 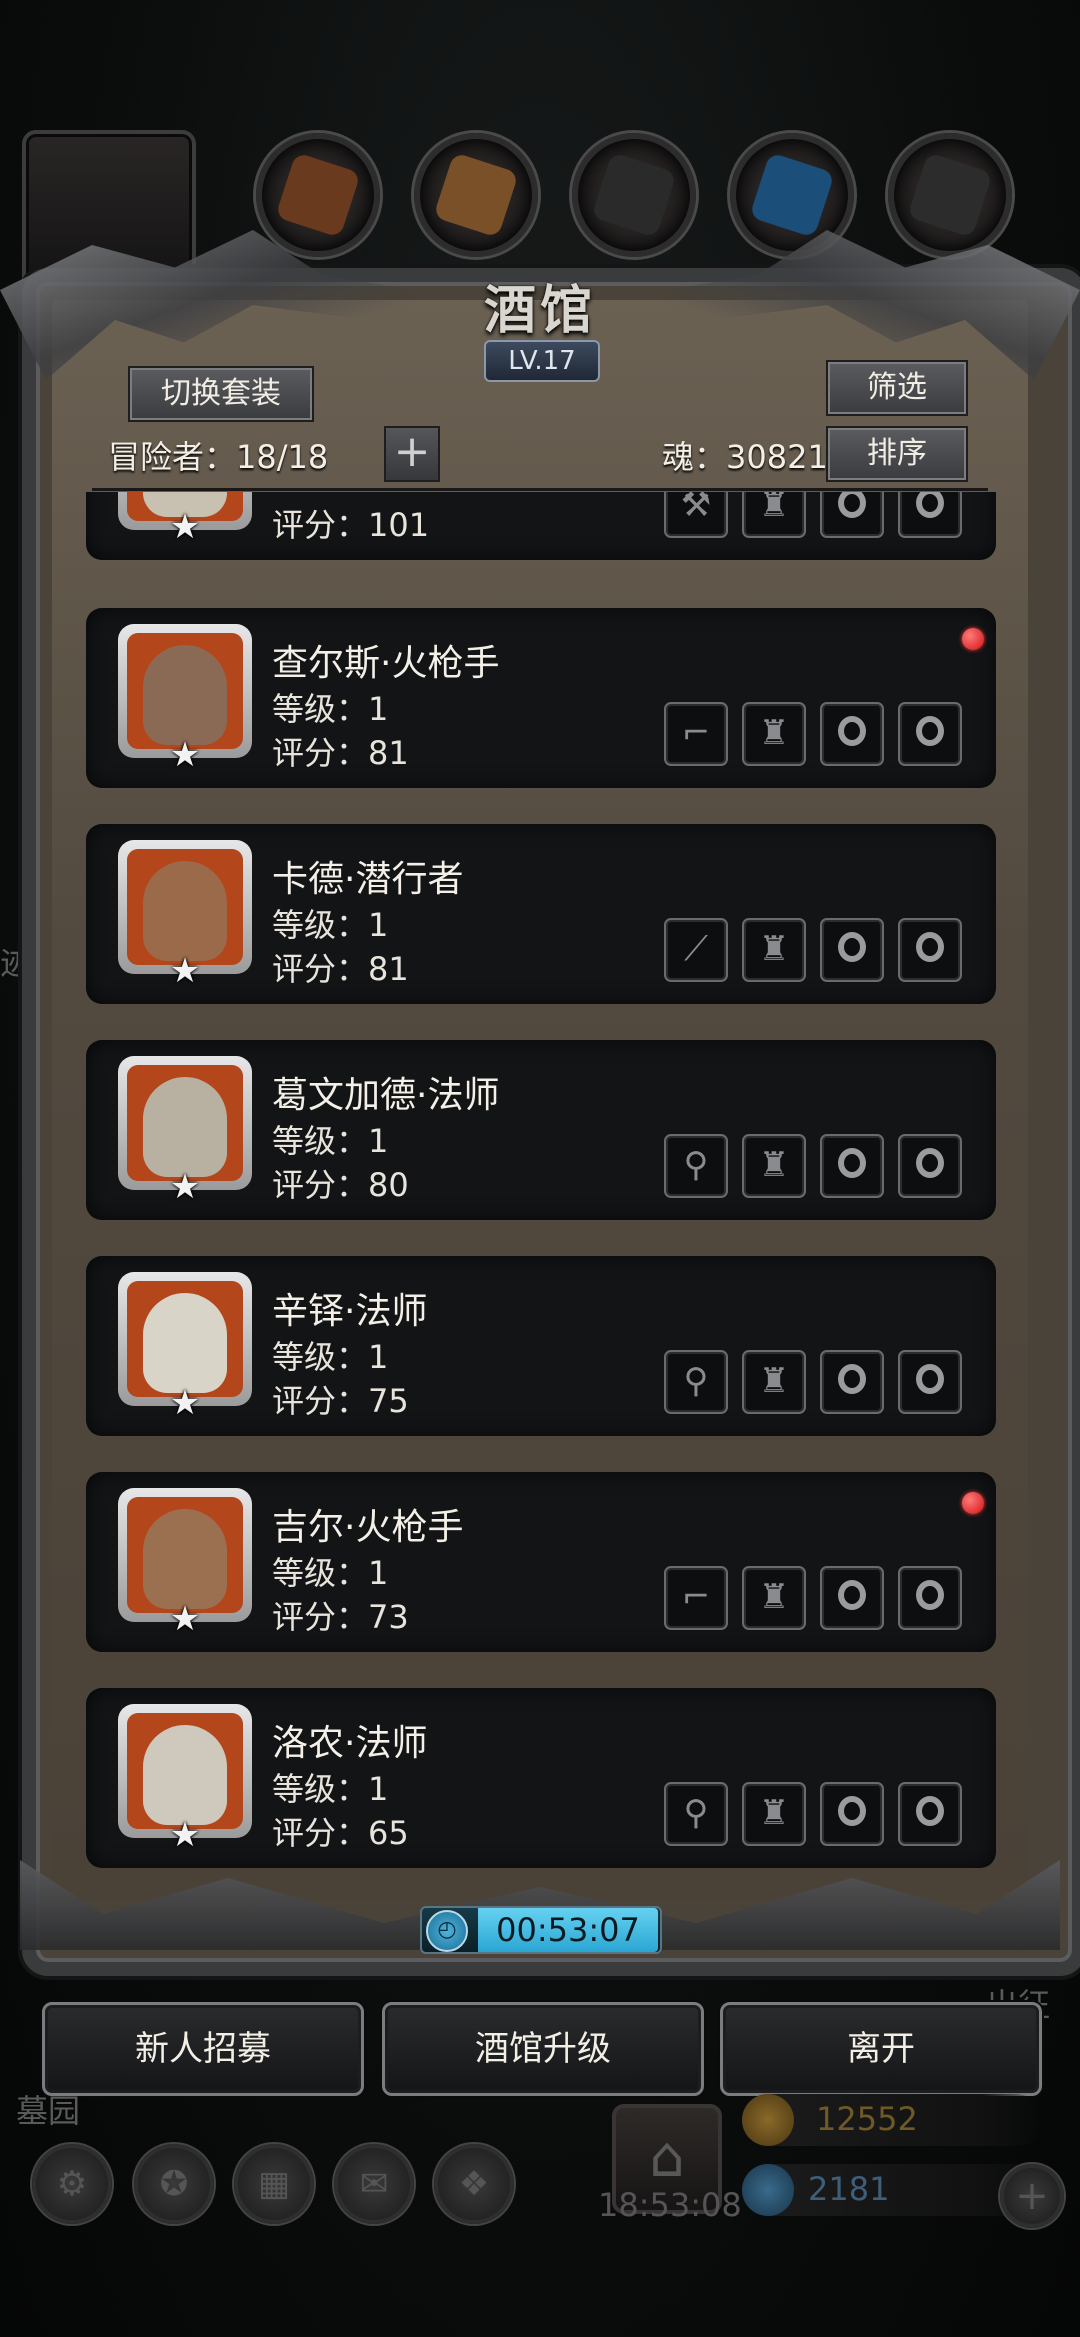 I want to click on clock-icon: ◴, so click(x=447, y=1931).